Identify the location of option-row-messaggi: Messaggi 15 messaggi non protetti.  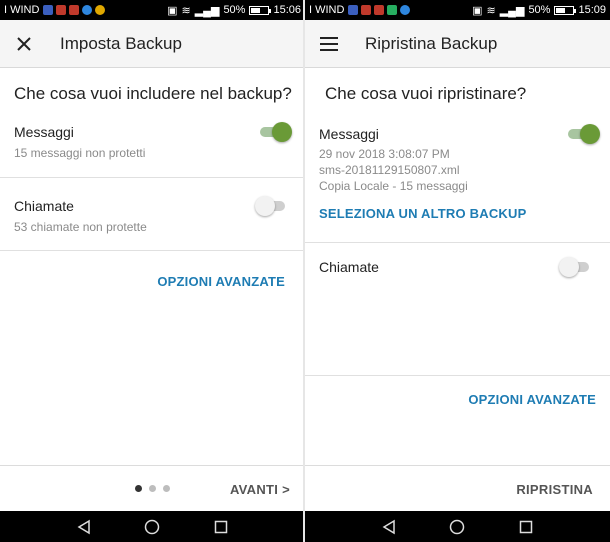
(152, 144).